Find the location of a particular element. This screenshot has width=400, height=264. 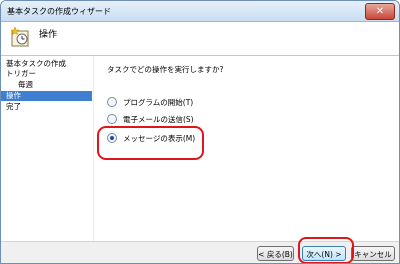

close-button: ✕ is located at coordinates (380, 11).